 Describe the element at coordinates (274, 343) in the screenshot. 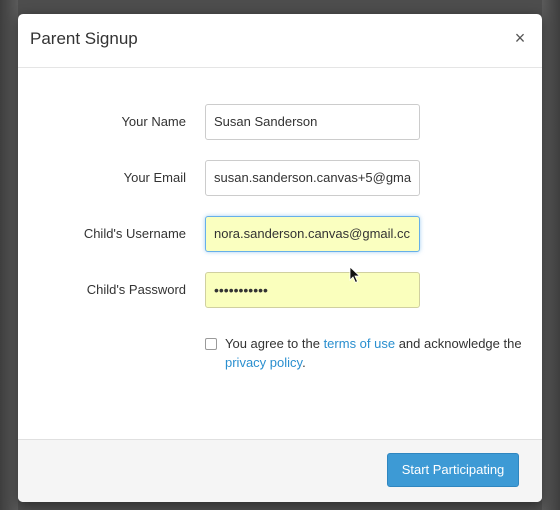

I see `agreement-prefix: You agree to the` at that location.